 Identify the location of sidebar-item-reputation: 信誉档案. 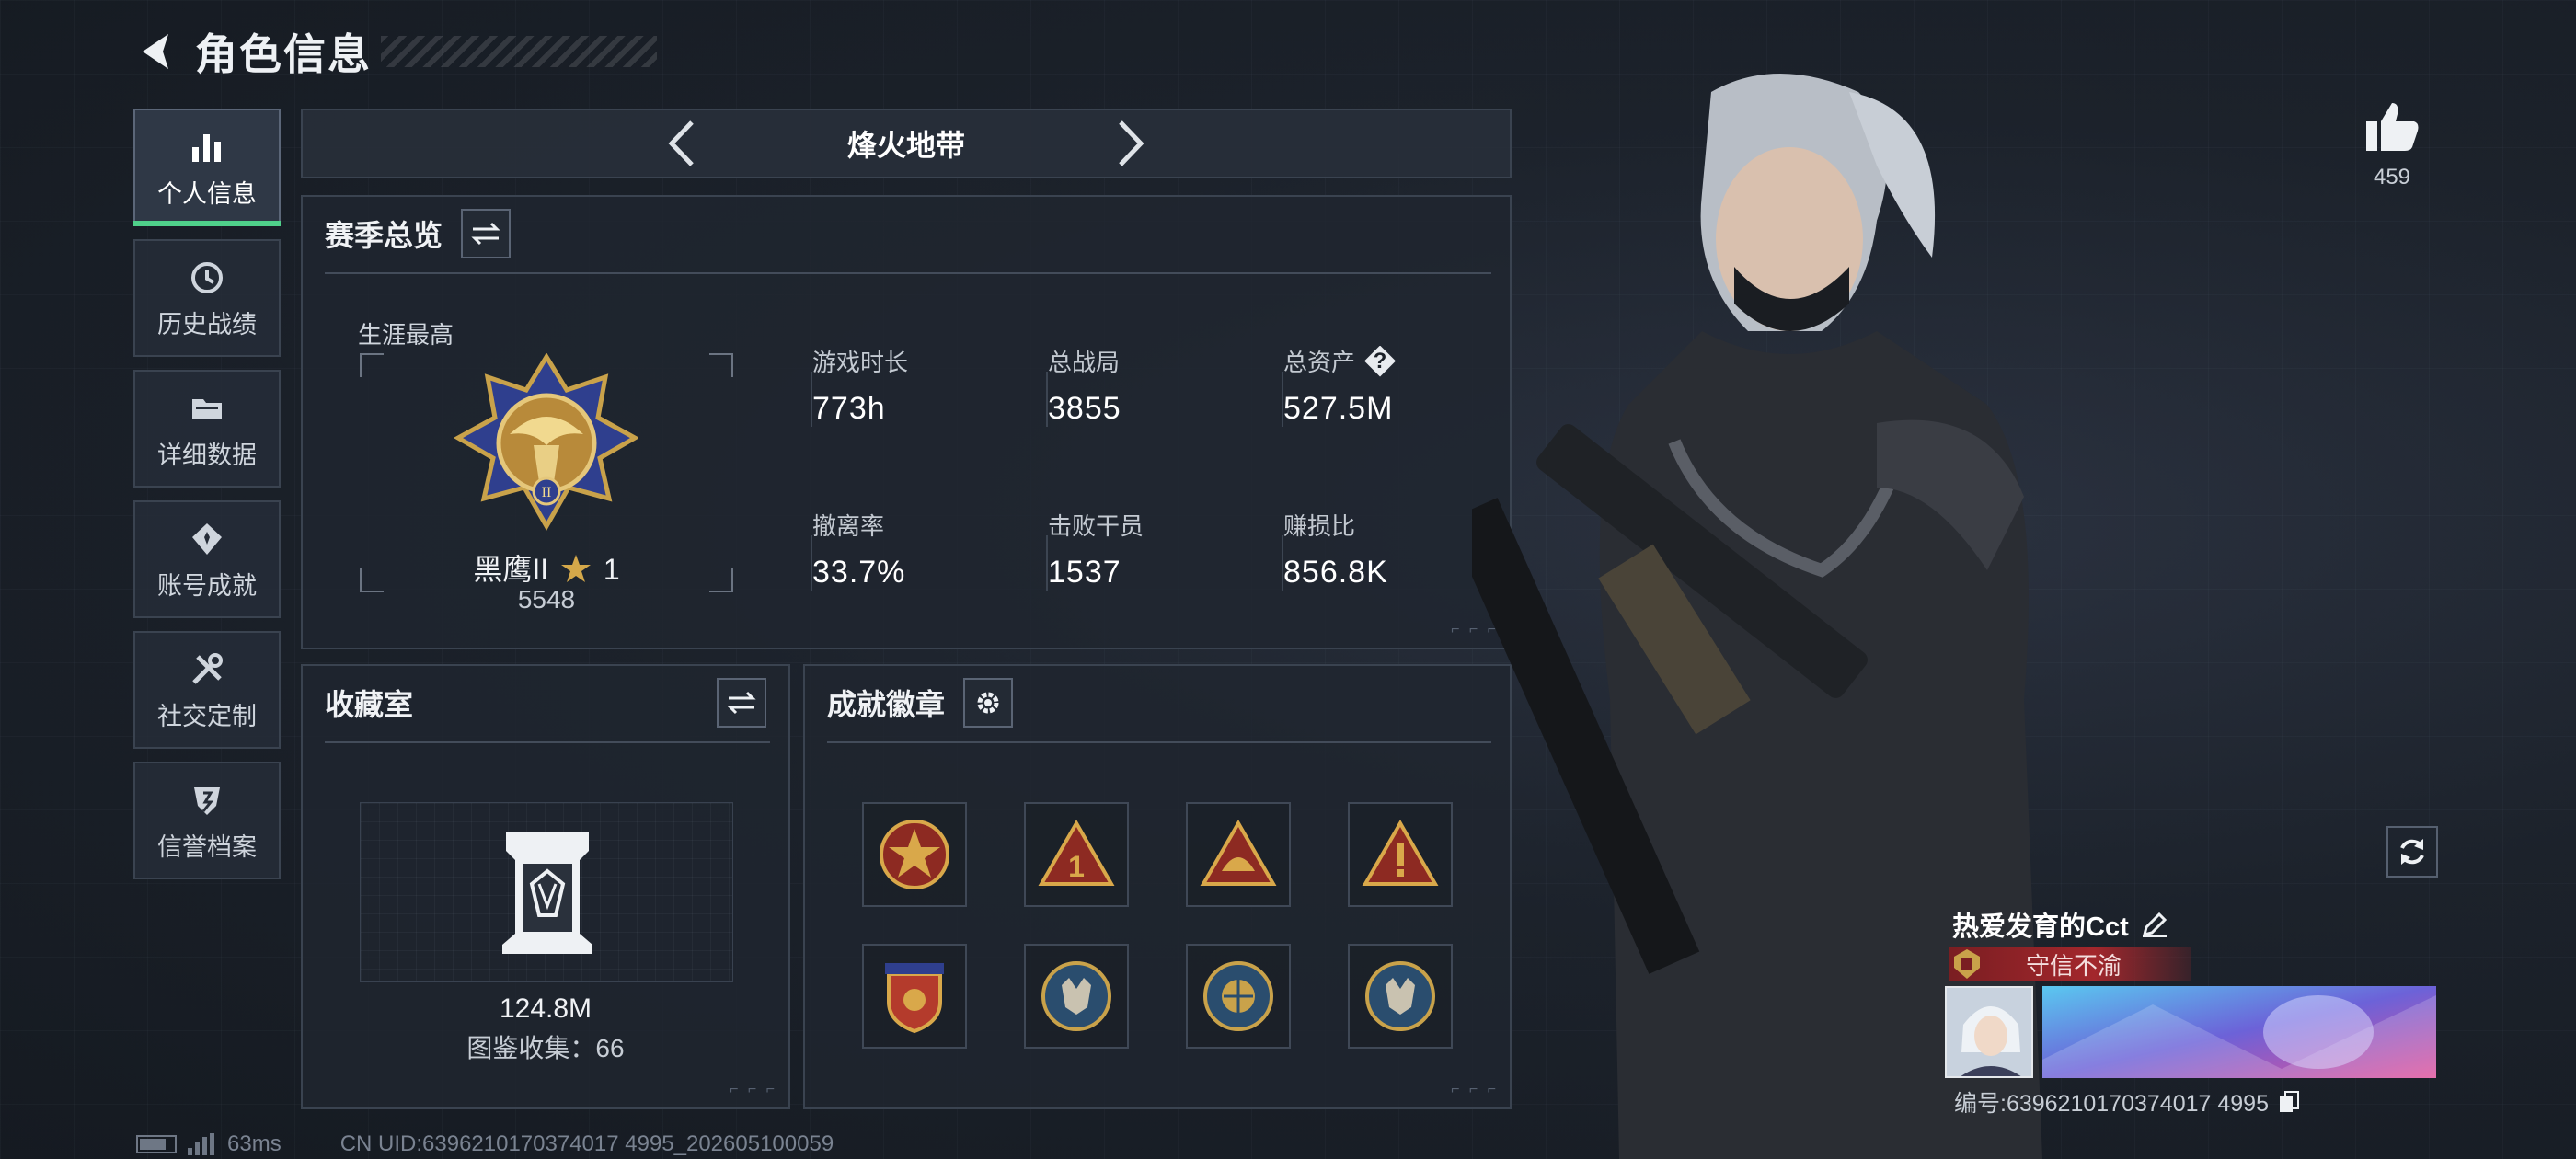
(207, 820).